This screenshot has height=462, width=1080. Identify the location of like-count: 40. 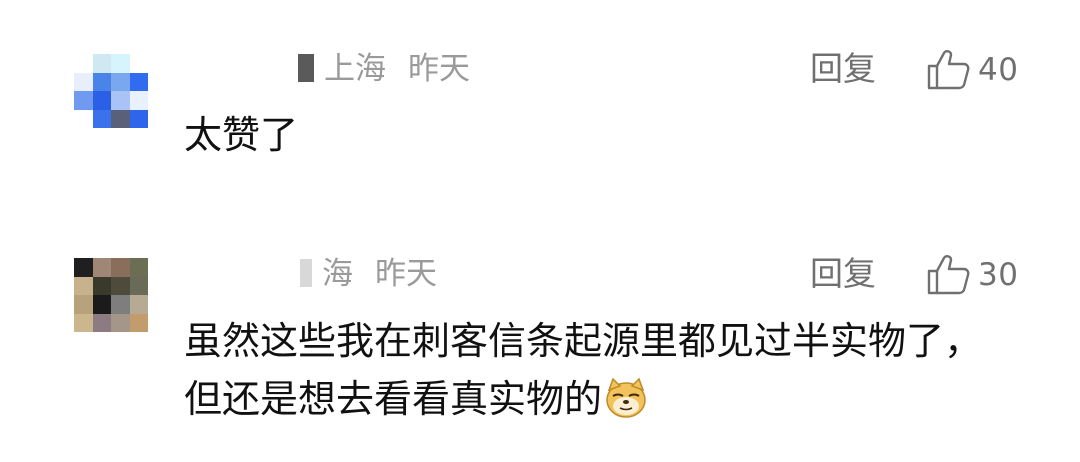
(998, 70).